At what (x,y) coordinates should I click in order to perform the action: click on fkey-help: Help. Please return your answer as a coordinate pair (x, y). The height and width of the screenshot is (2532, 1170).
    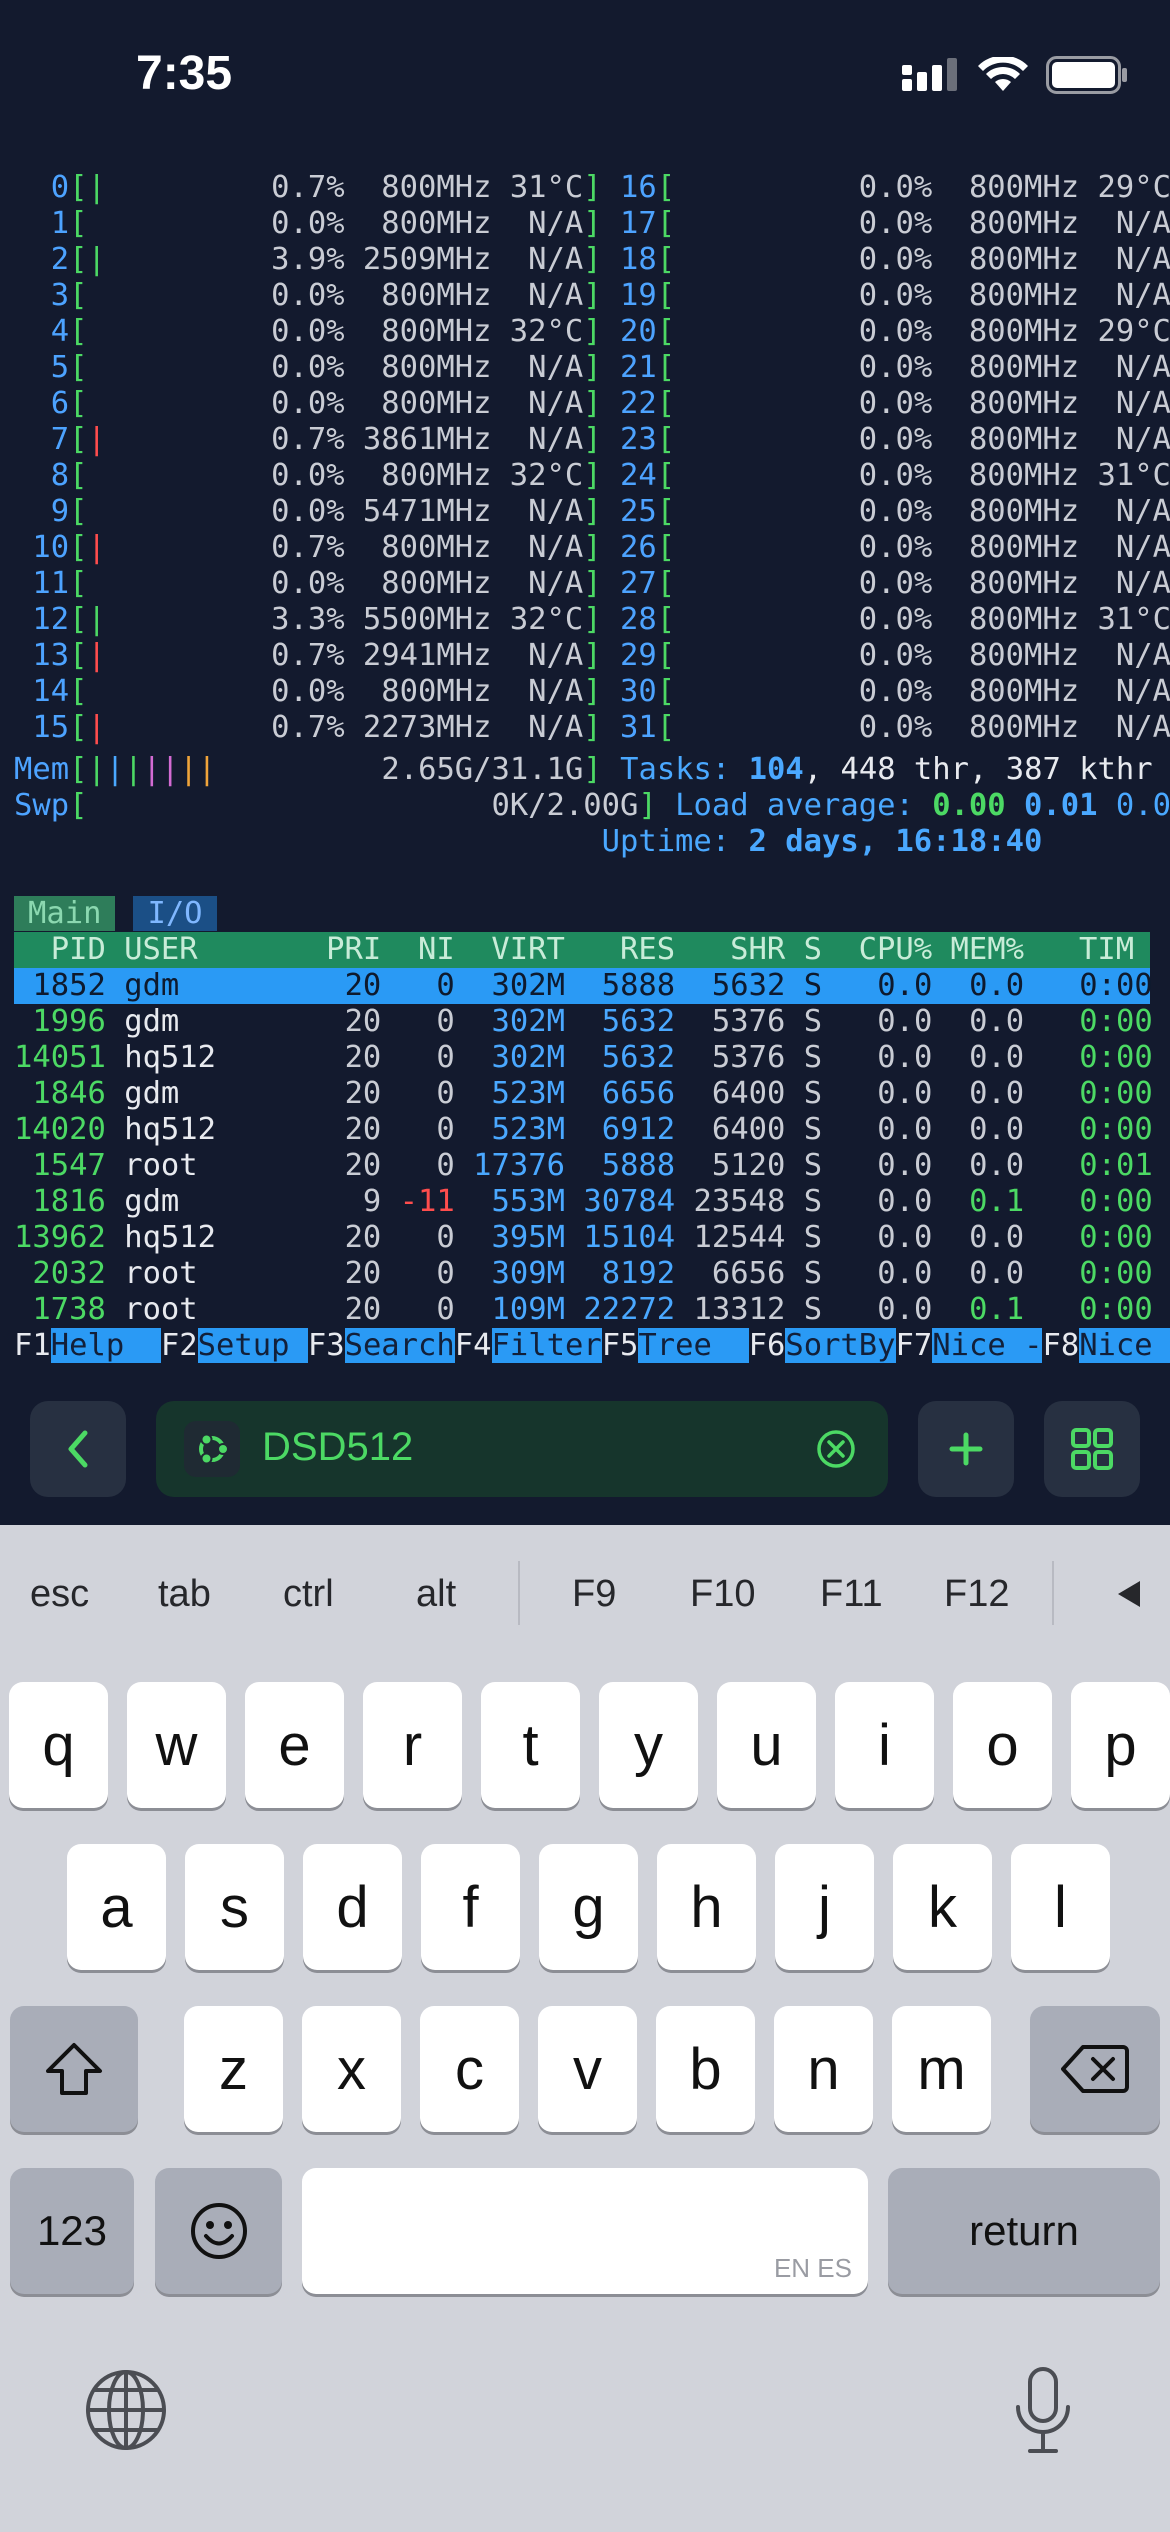
    Looking at the image, I should click on (105, 1345).